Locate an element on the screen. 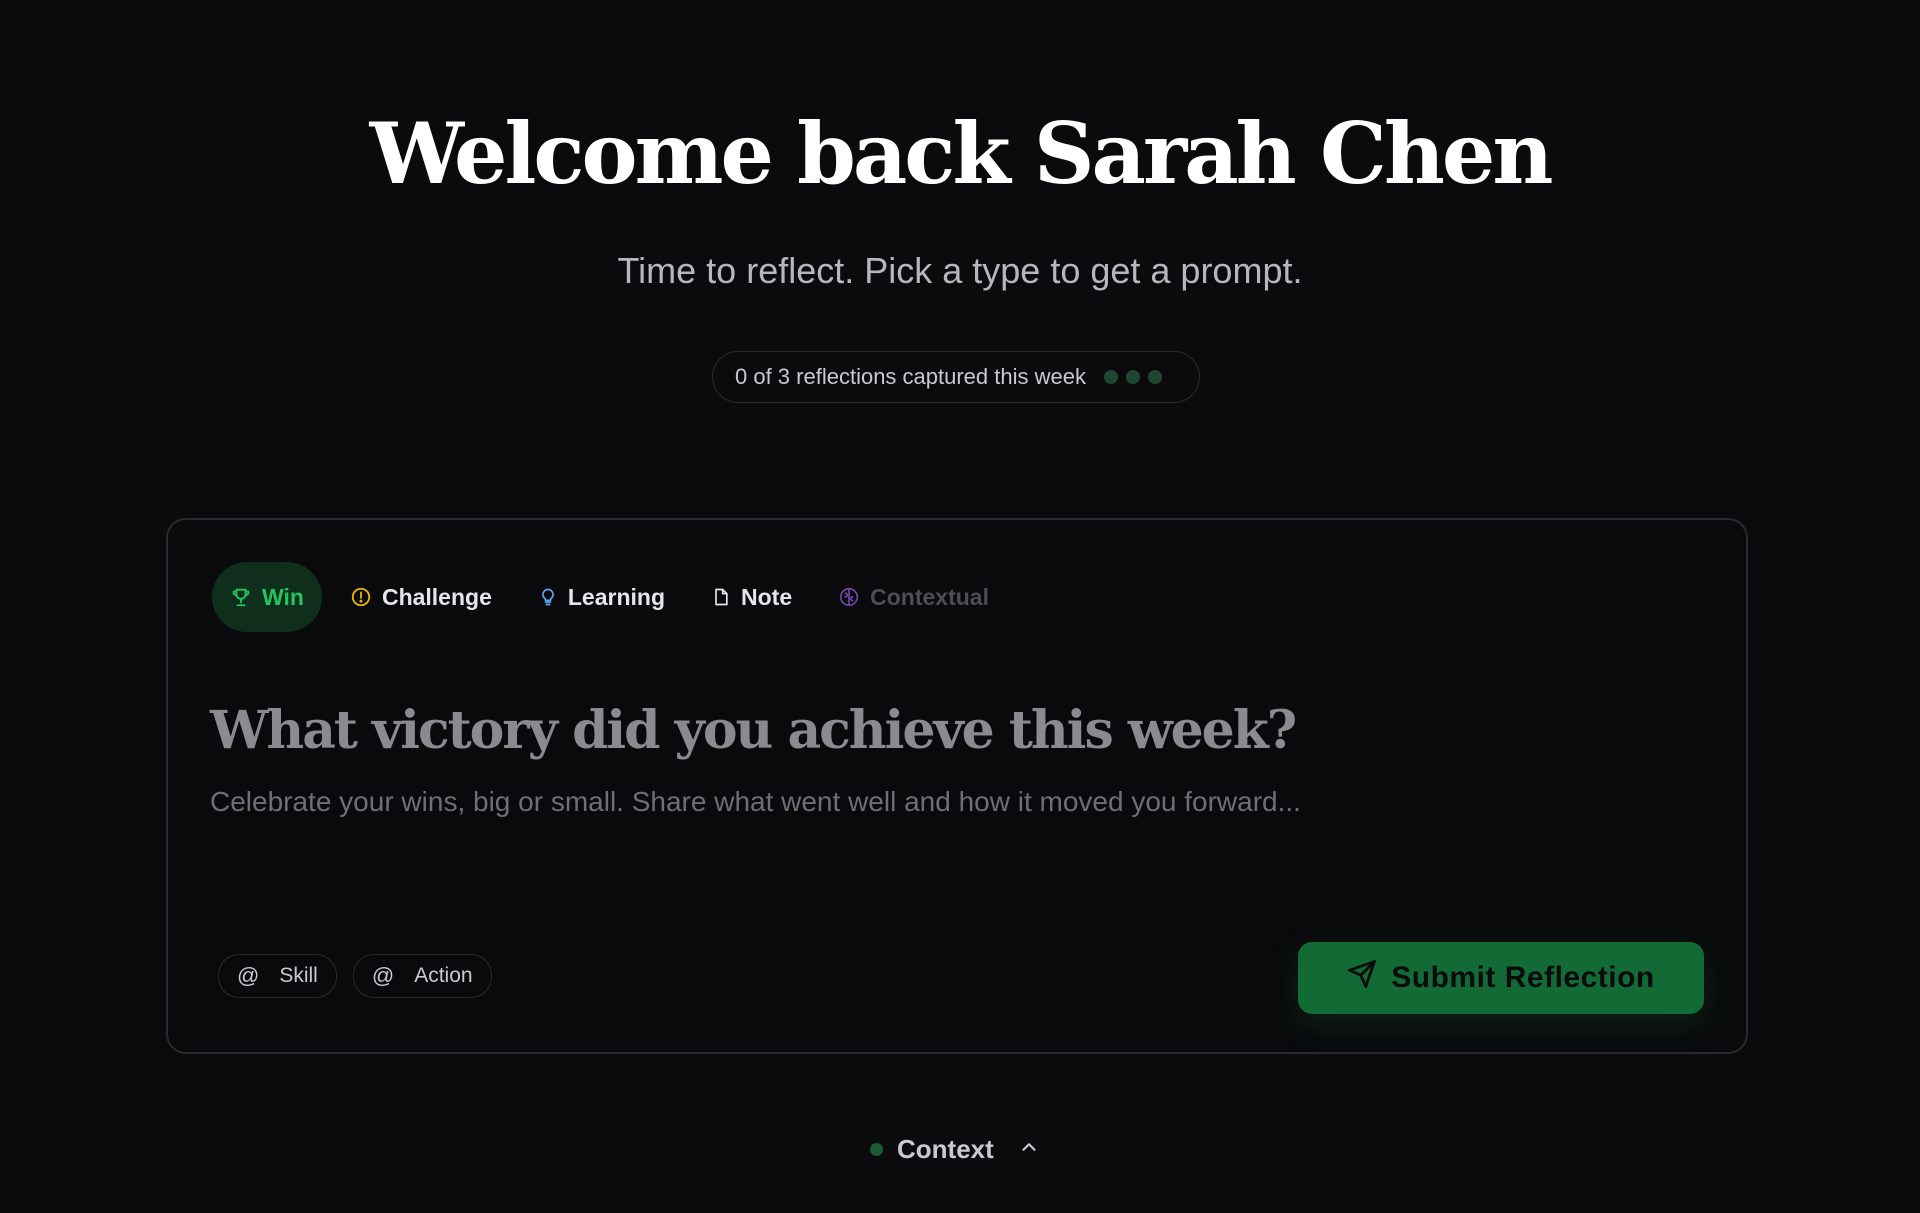 The height and width of the screenshot is (1213, 1920). page-title: Welcome back Sarah Chen is located at coordinates (961, 153).